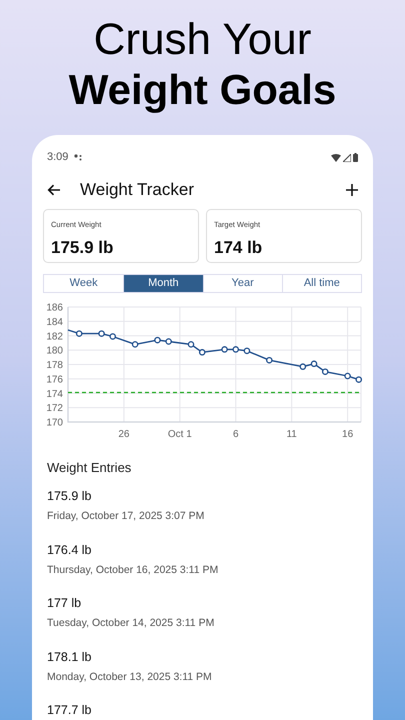  I want to click on y-tick-label: 180, so click(54, 350).